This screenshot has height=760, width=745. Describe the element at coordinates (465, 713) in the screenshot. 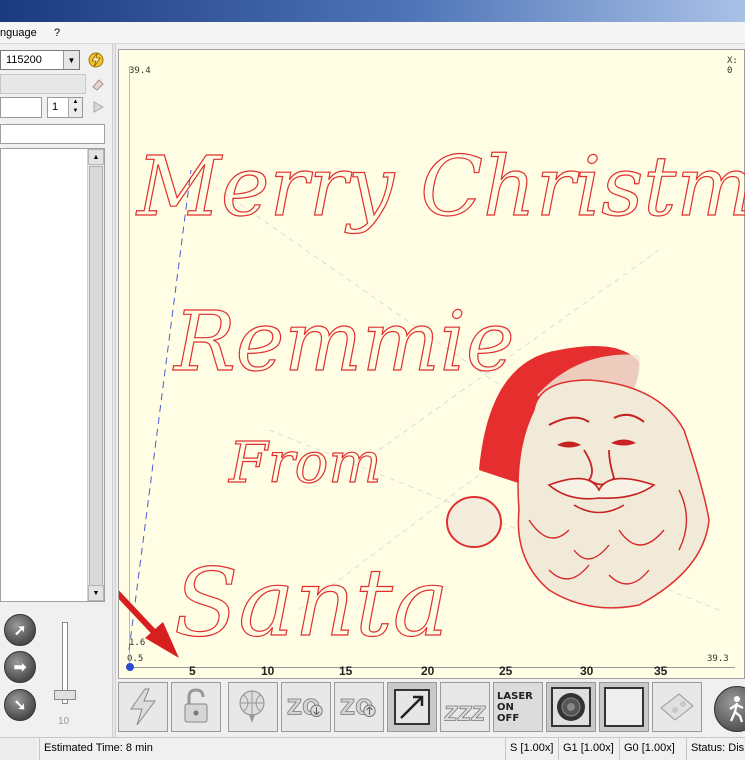

I see `sleep-text: ZZZ` at that location.